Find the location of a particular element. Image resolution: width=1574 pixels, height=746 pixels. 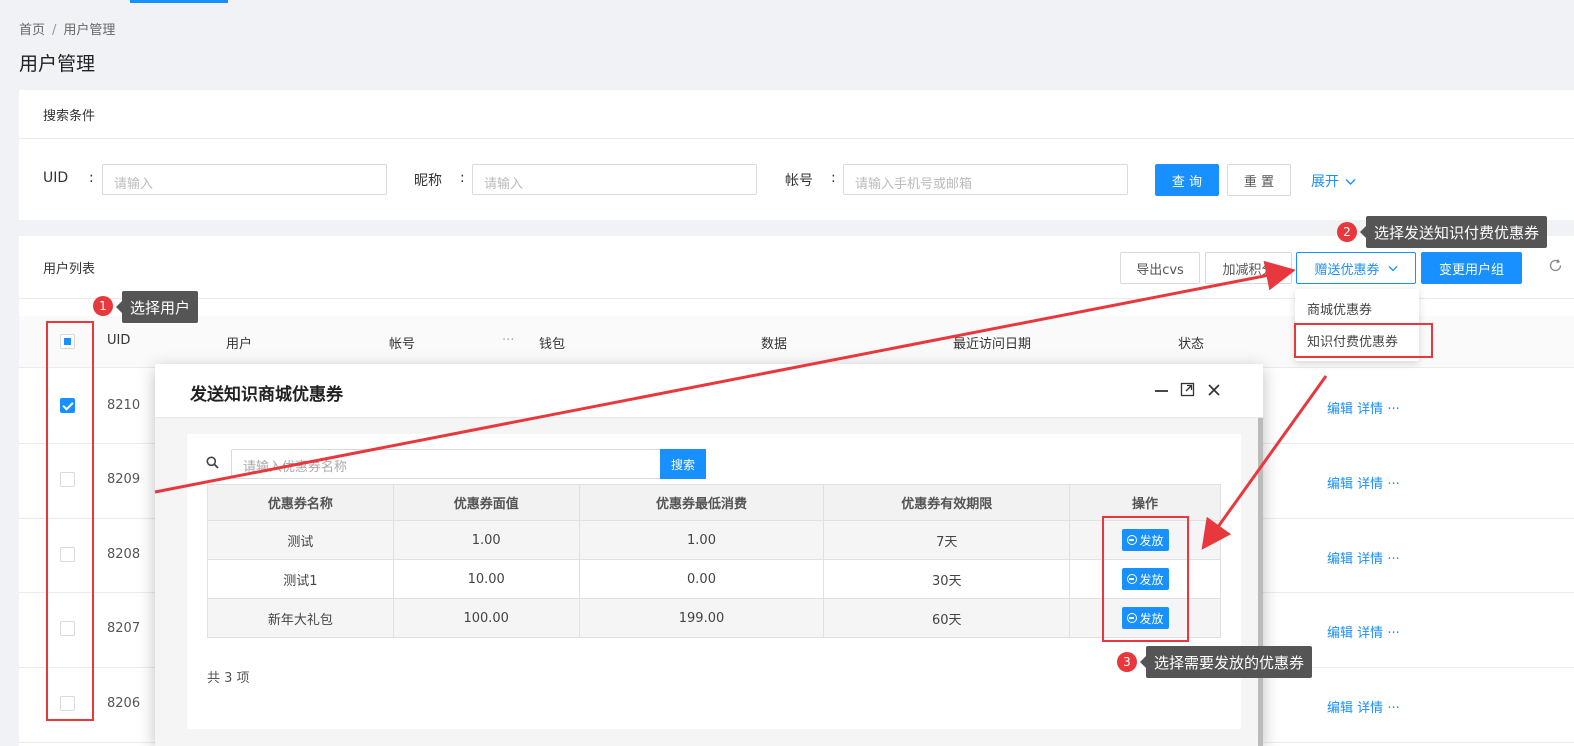

annotation-badge-3: 3 is located at coordinates (1127, 662).